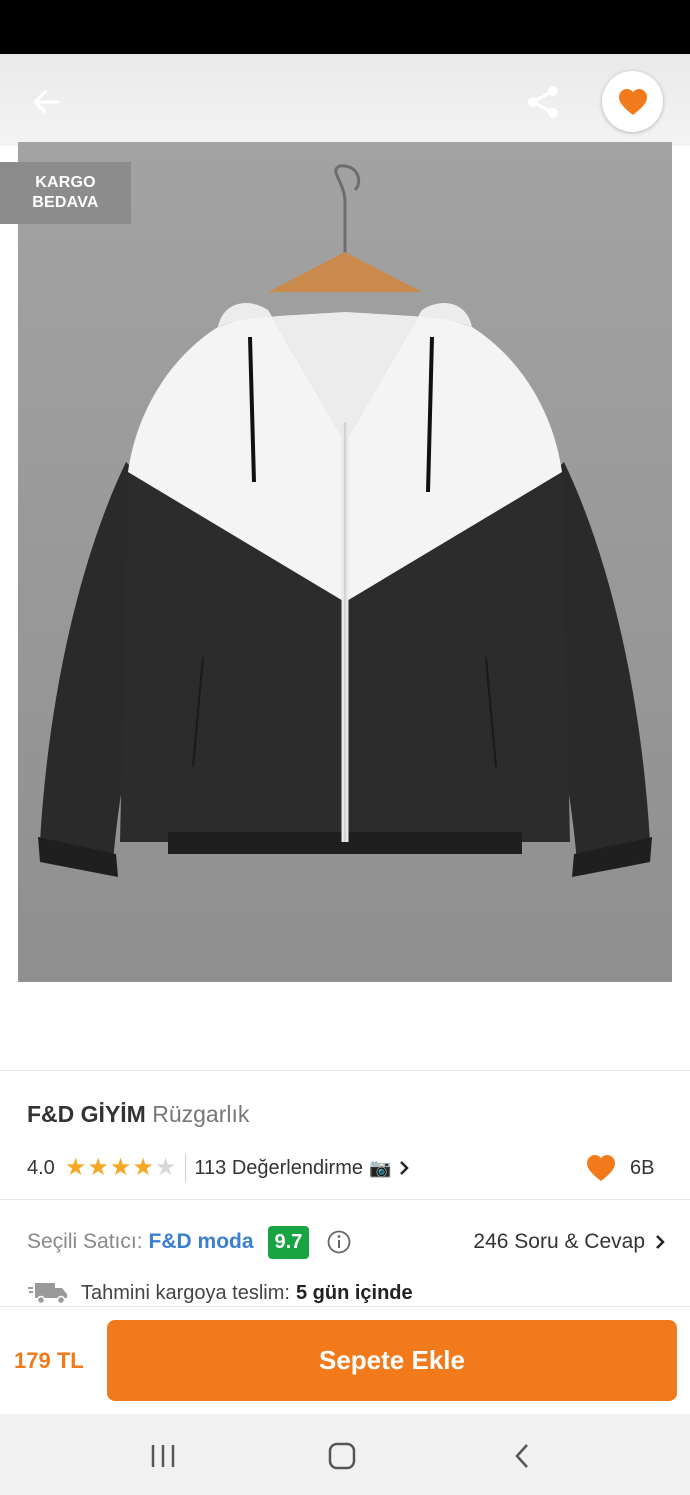  I want to click on separator, so click(186, 1168).